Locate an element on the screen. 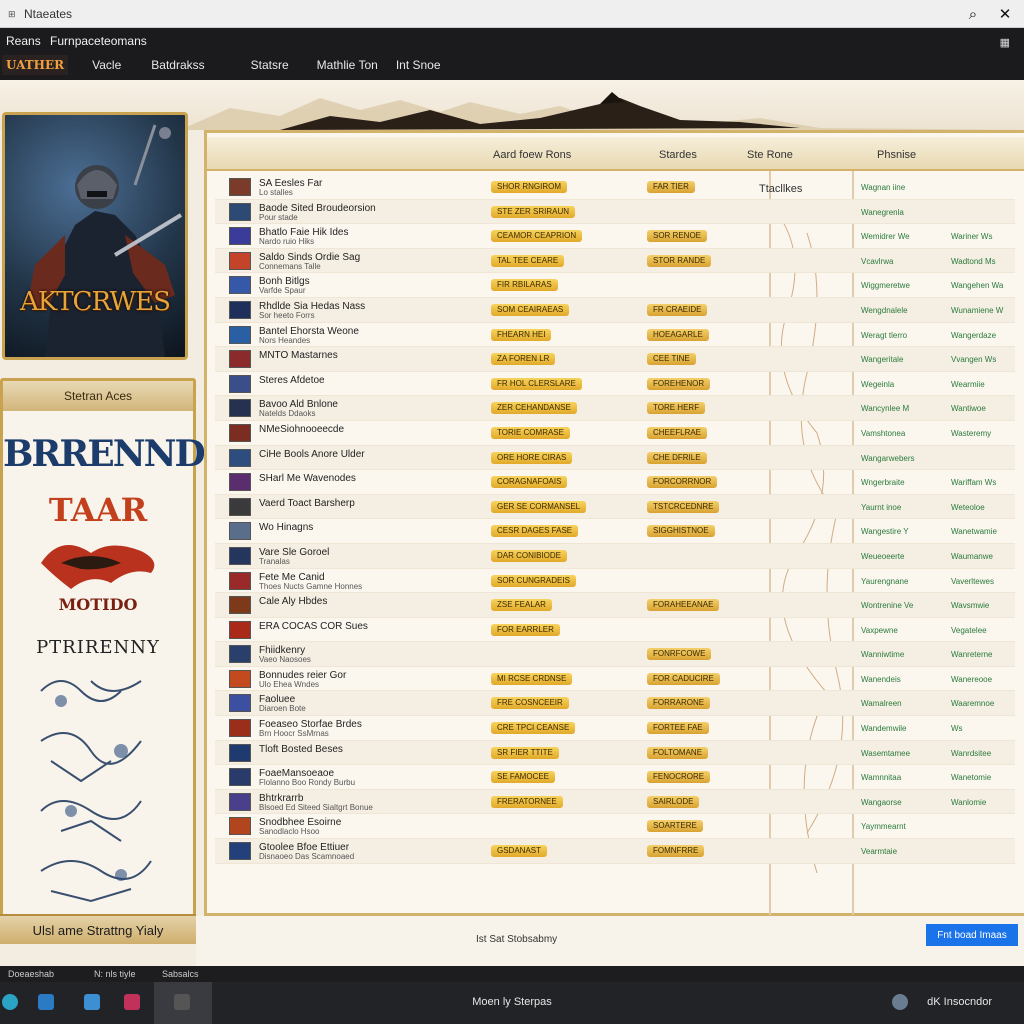  platform-link: Wangarwebers is located at coordinates (888, 458).